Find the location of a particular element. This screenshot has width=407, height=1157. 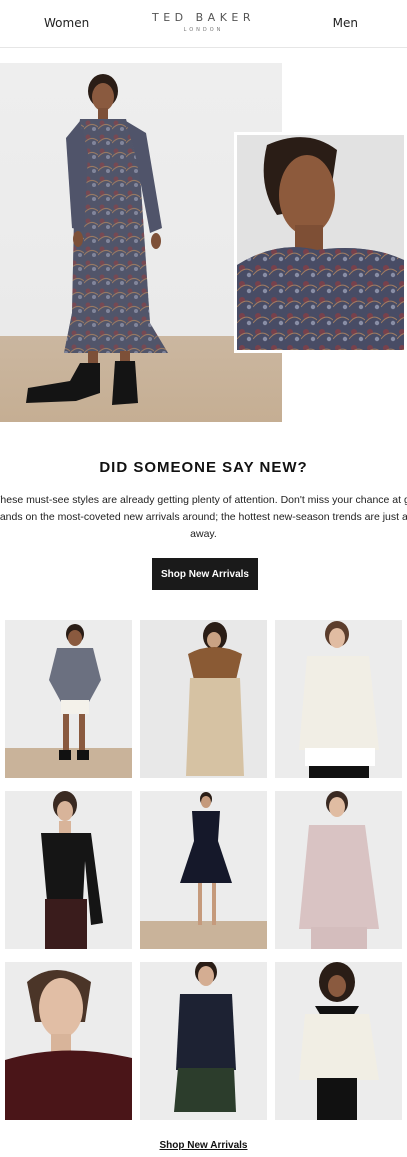

section-headline: DID SOMEONE SAY NEW? is located at coordinates (203, 467).